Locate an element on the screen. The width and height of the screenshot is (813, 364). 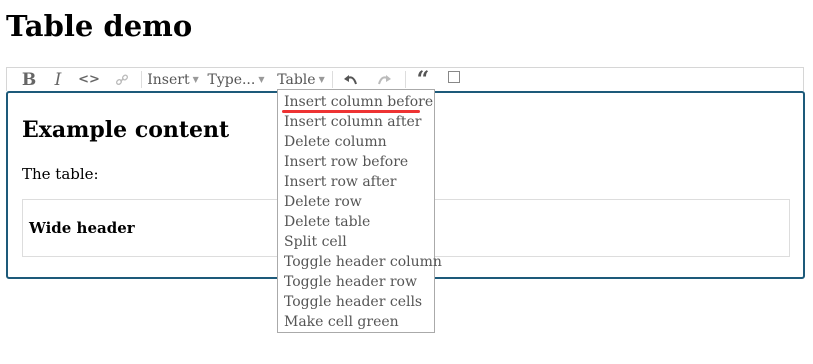
redo-icon is located at coordinates (384, 79).